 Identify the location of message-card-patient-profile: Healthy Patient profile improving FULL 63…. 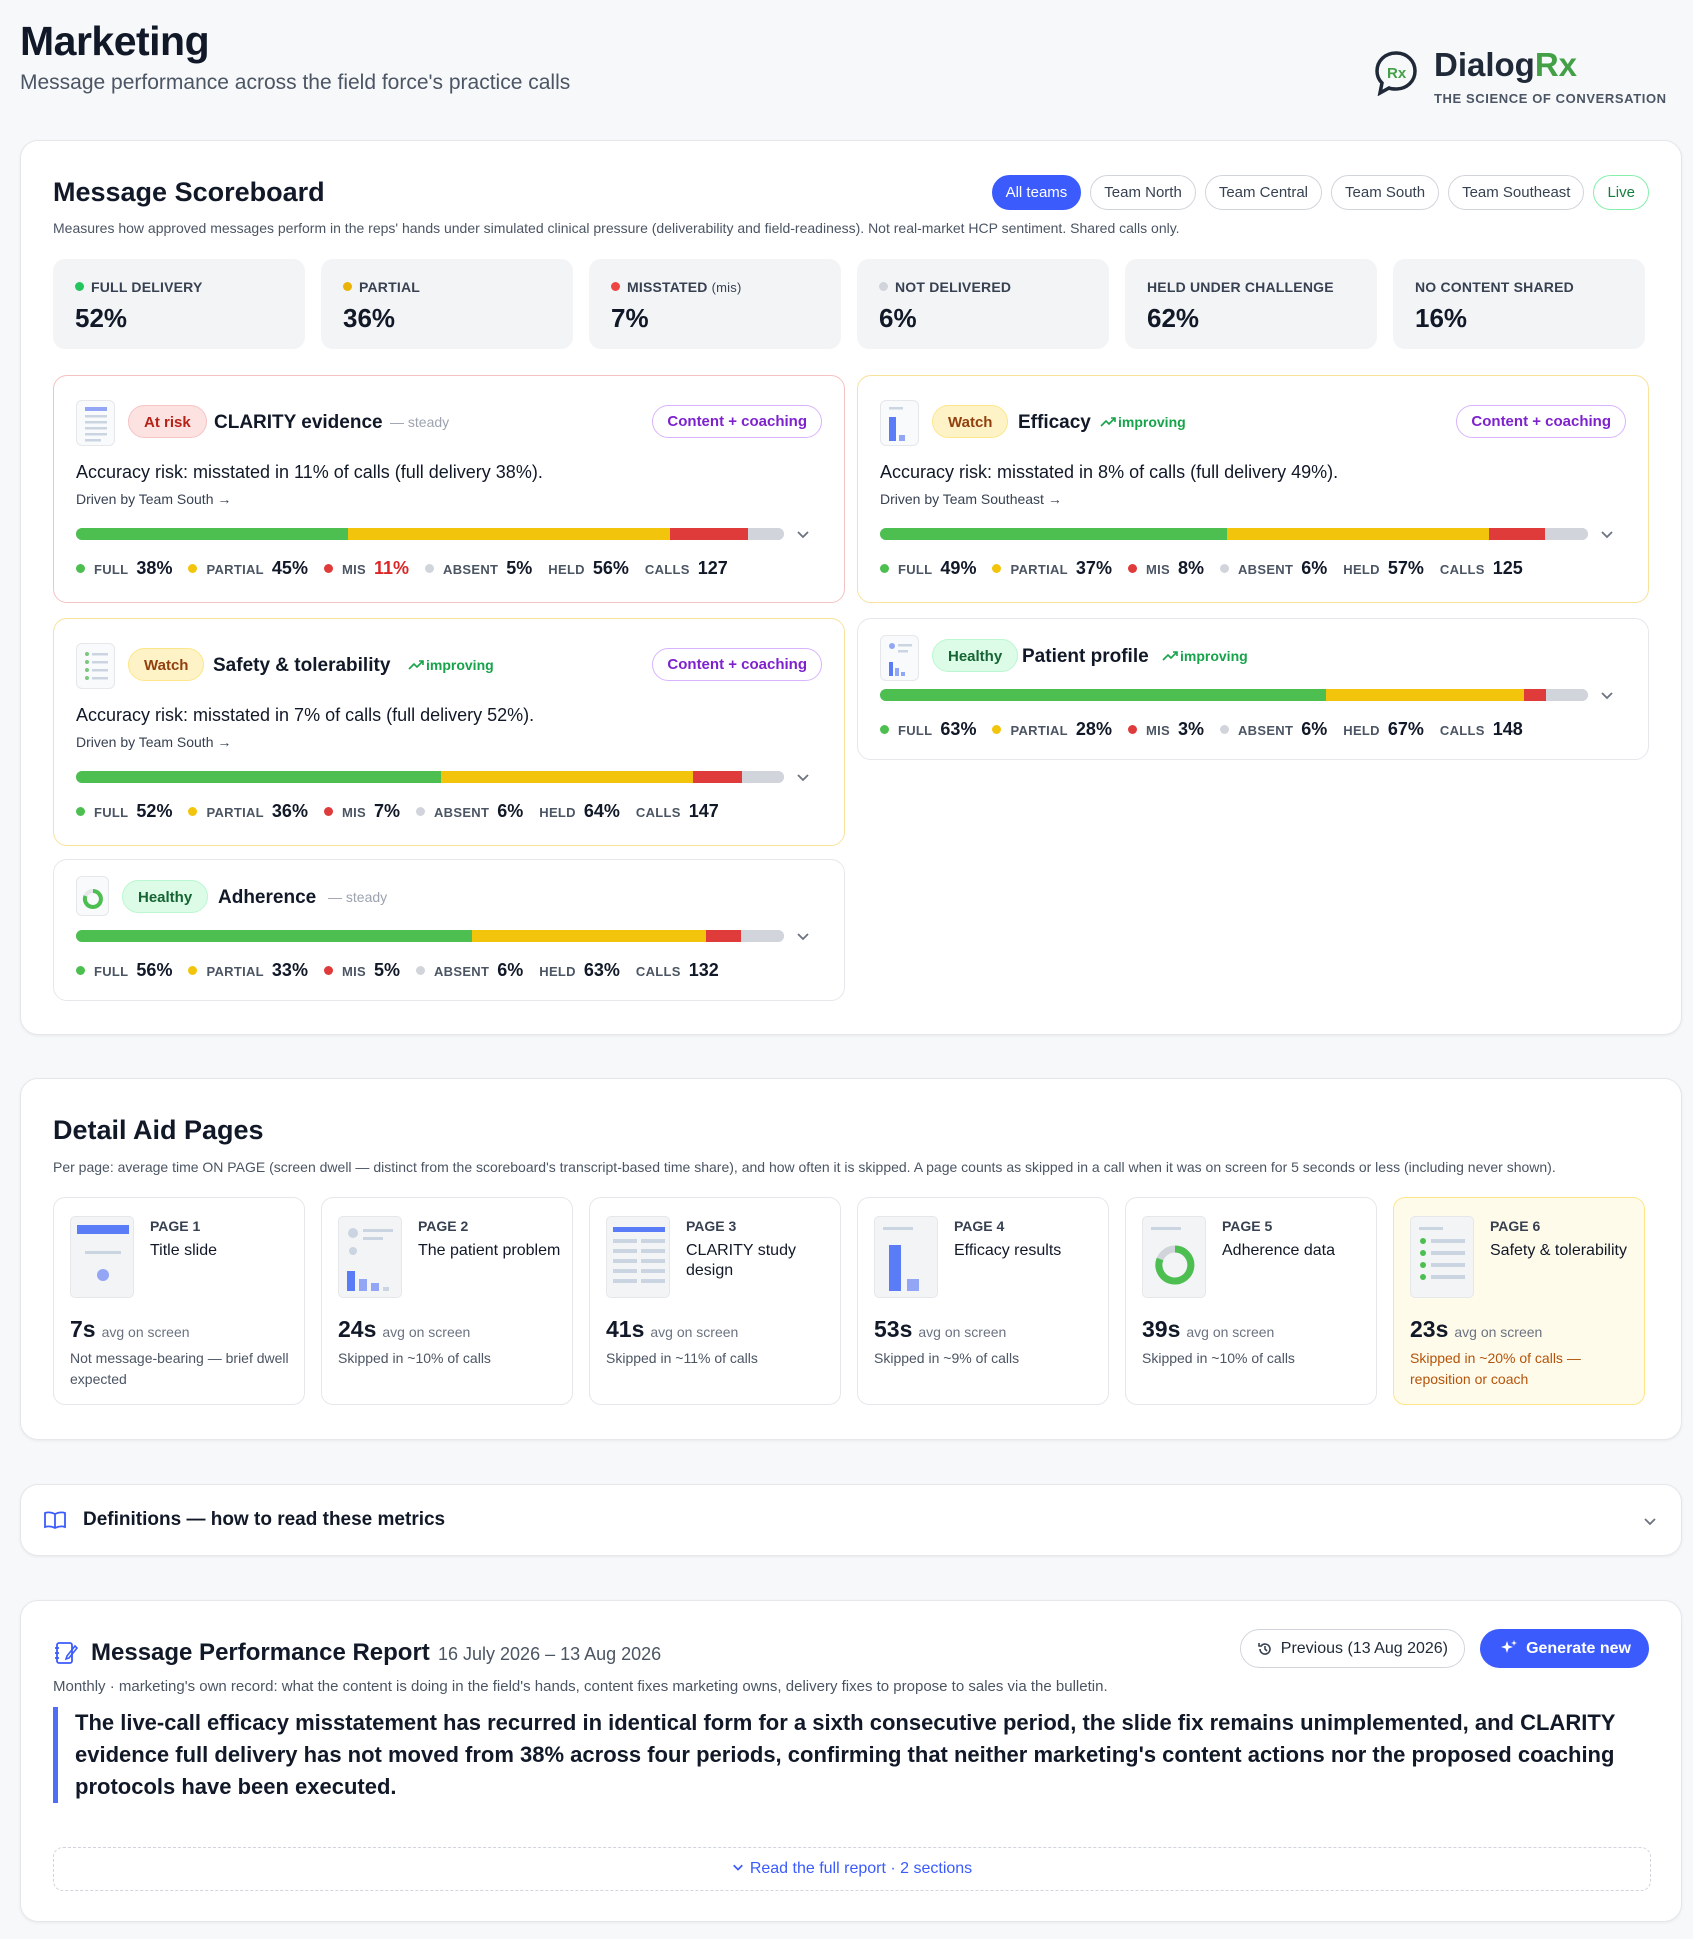
(1253, 689).